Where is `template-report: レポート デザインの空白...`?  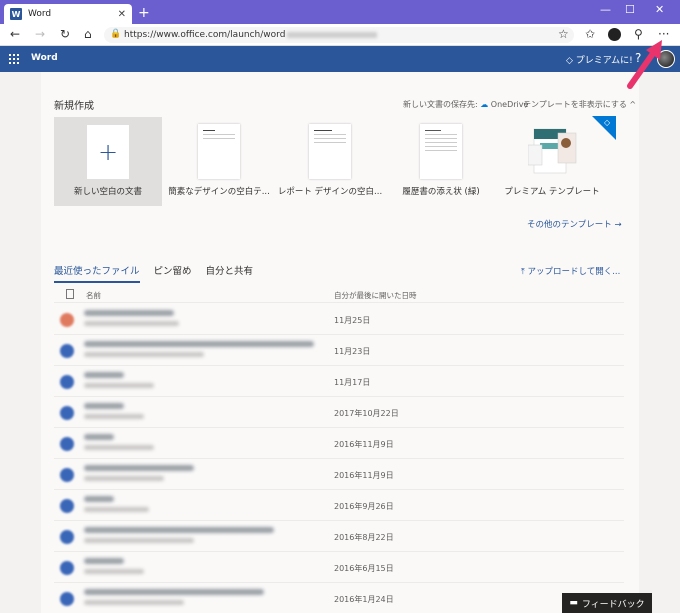 template-report: レポート デザインの空白... is located at coordinates (330, 161).